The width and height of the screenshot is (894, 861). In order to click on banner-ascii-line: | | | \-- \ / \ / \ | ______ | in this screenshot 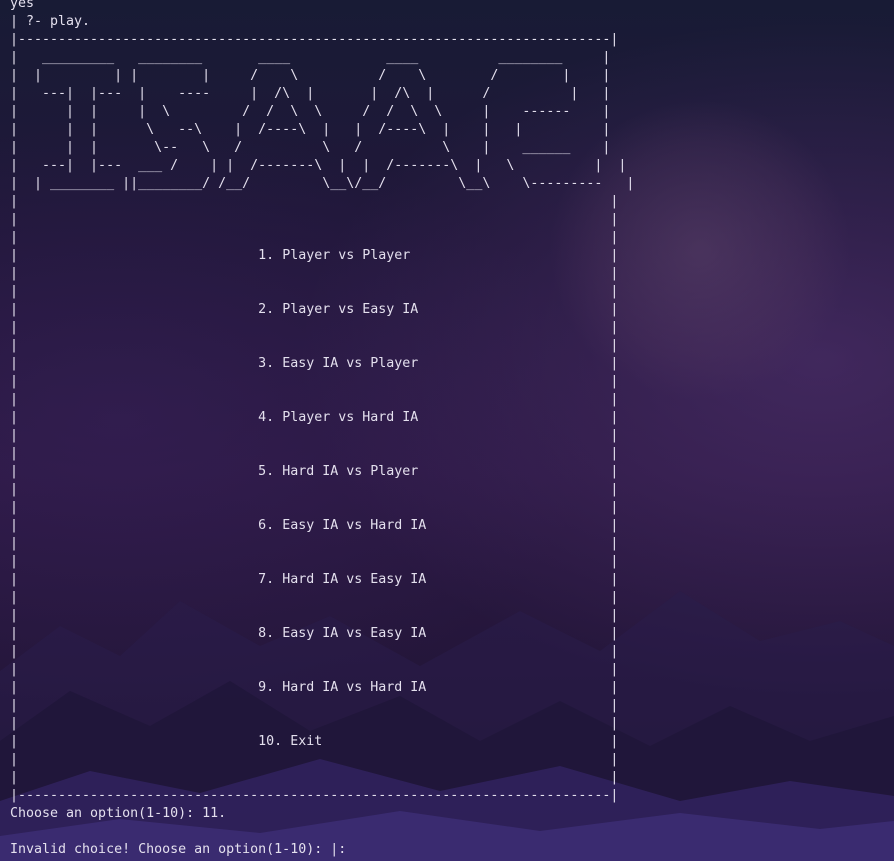, I will do `click(310, 147)`.